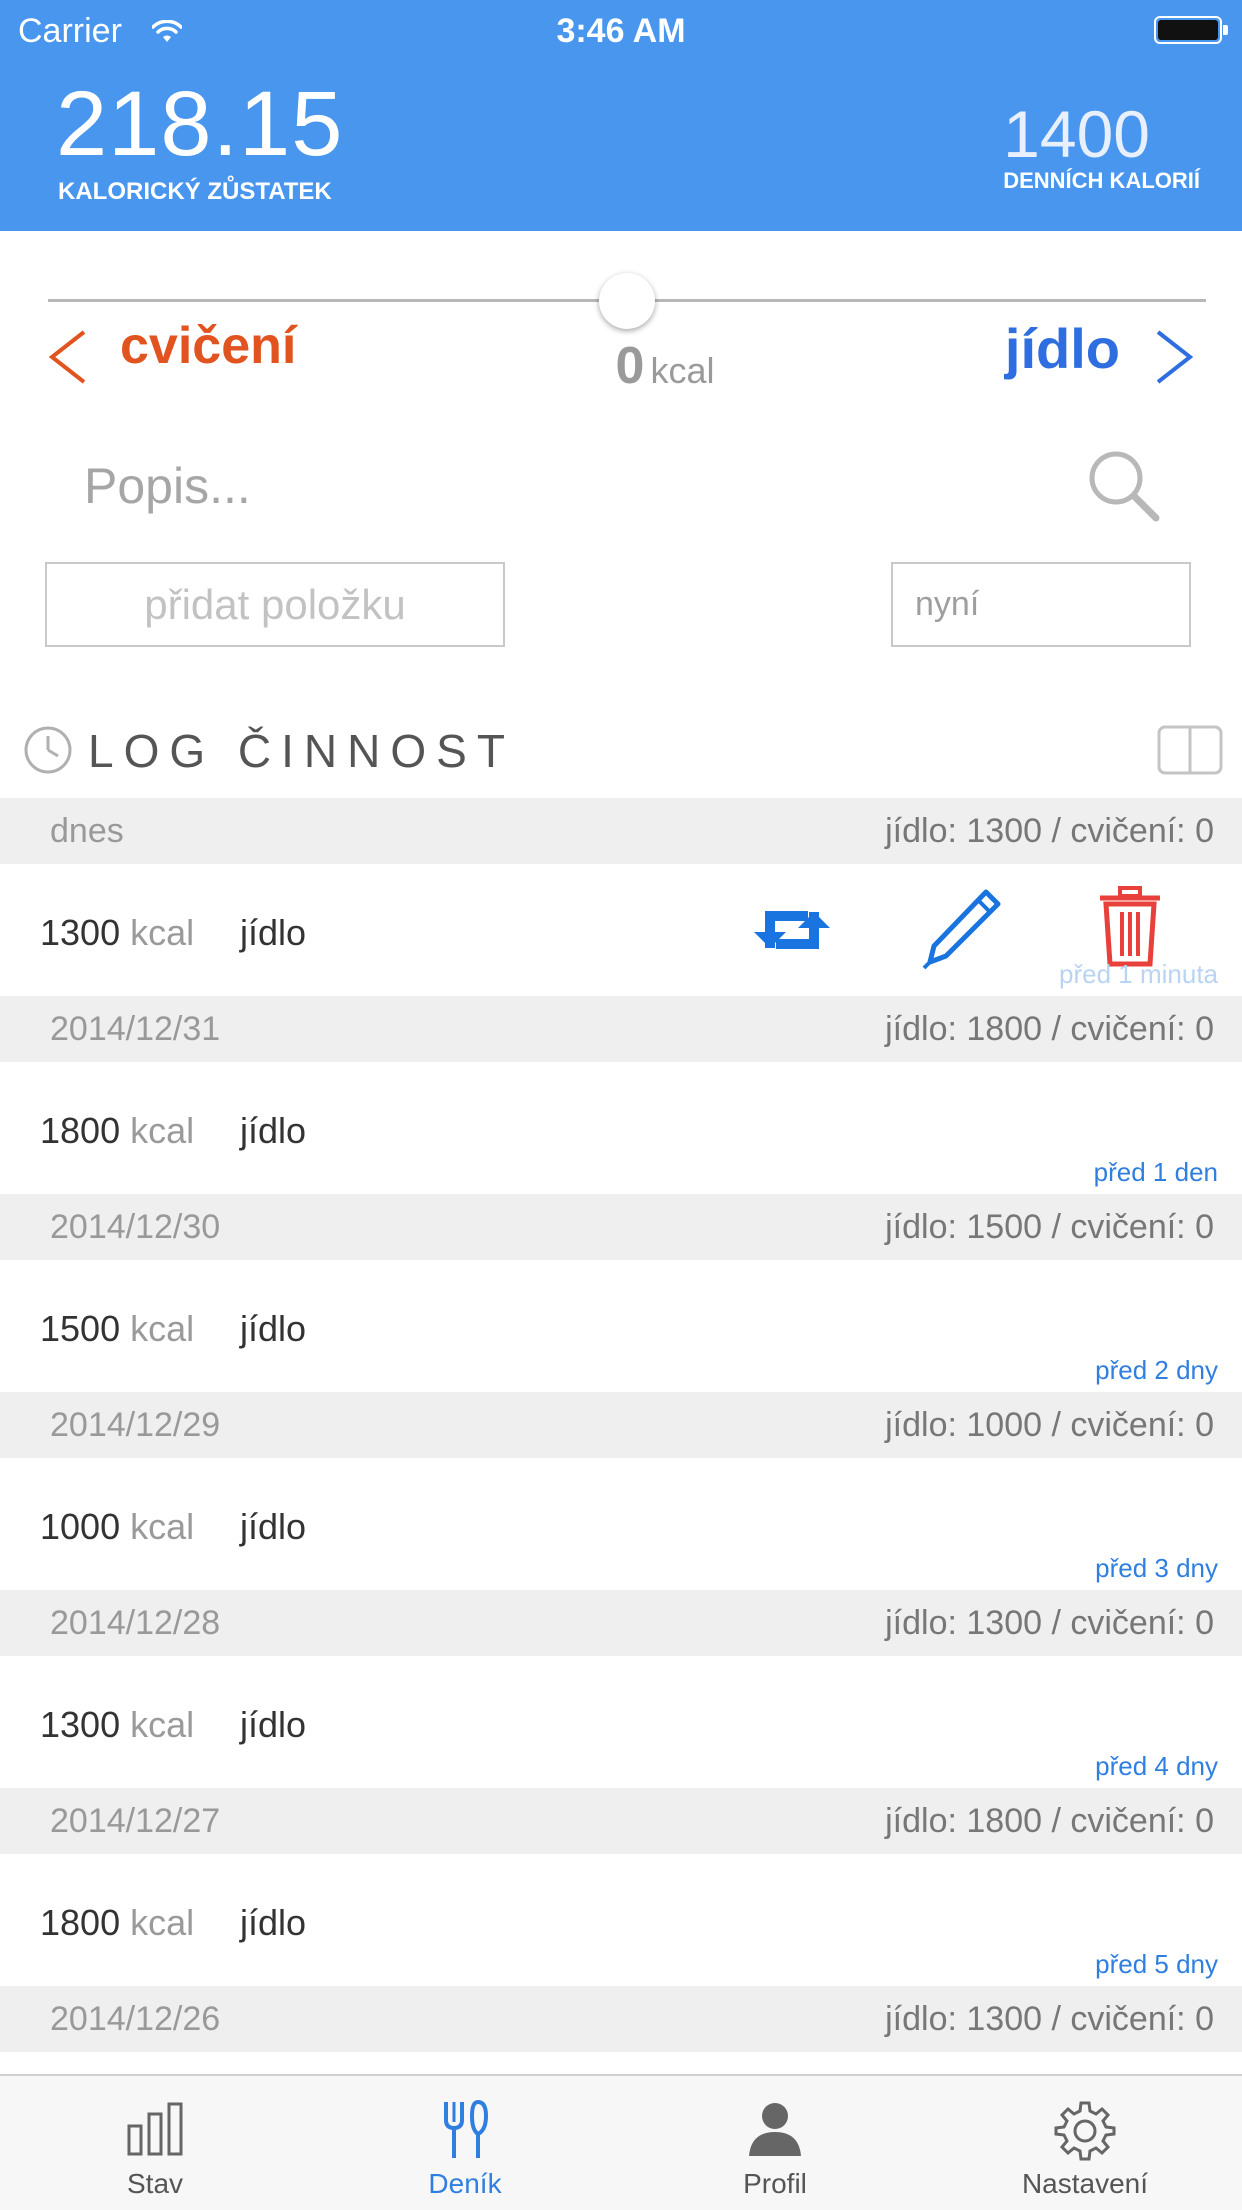 Image resolution: width=1242 pixels, height=2210 pixels. I want to click on day-totals: jídlo: 1500 / cvičení: 0, so click(1049, 1227).